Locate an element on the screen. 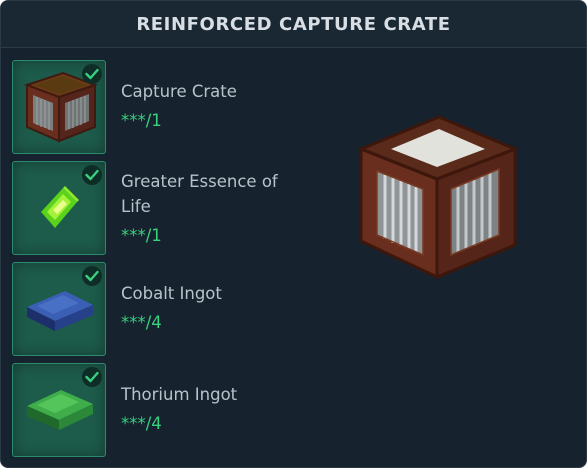  ingredient-row-capture-crate: Capture Crate ***/1 is located at coordinates (162, 108).